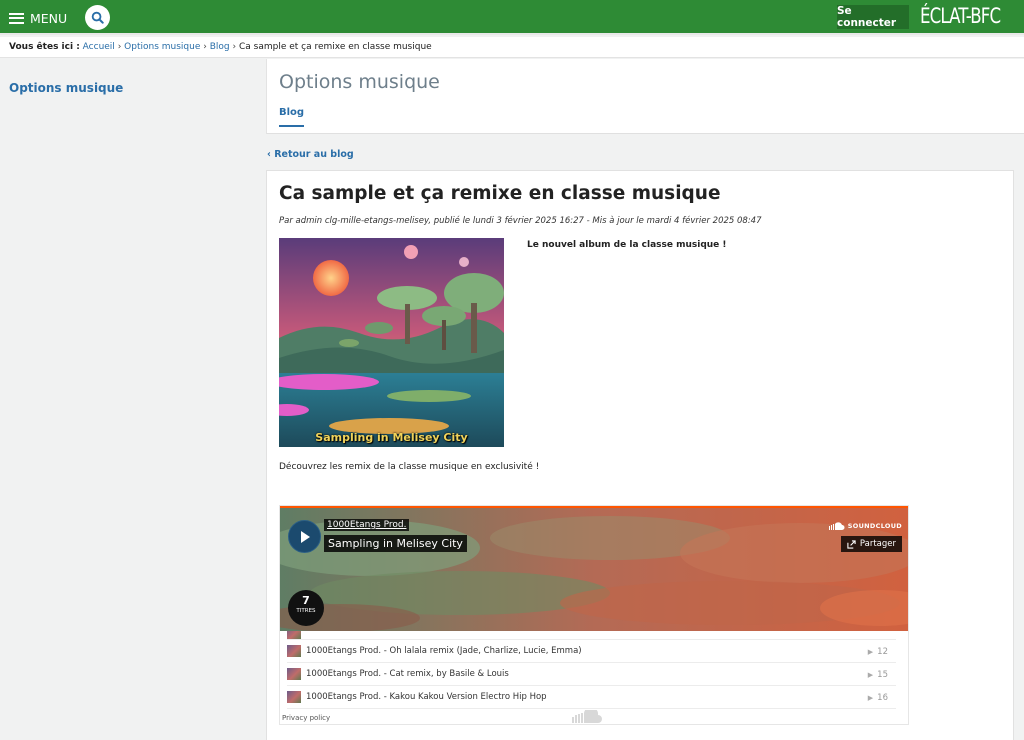 The image size is (1024, 740). I want to click on soundcloud-footer-cloud-icon, so click(587, 716).